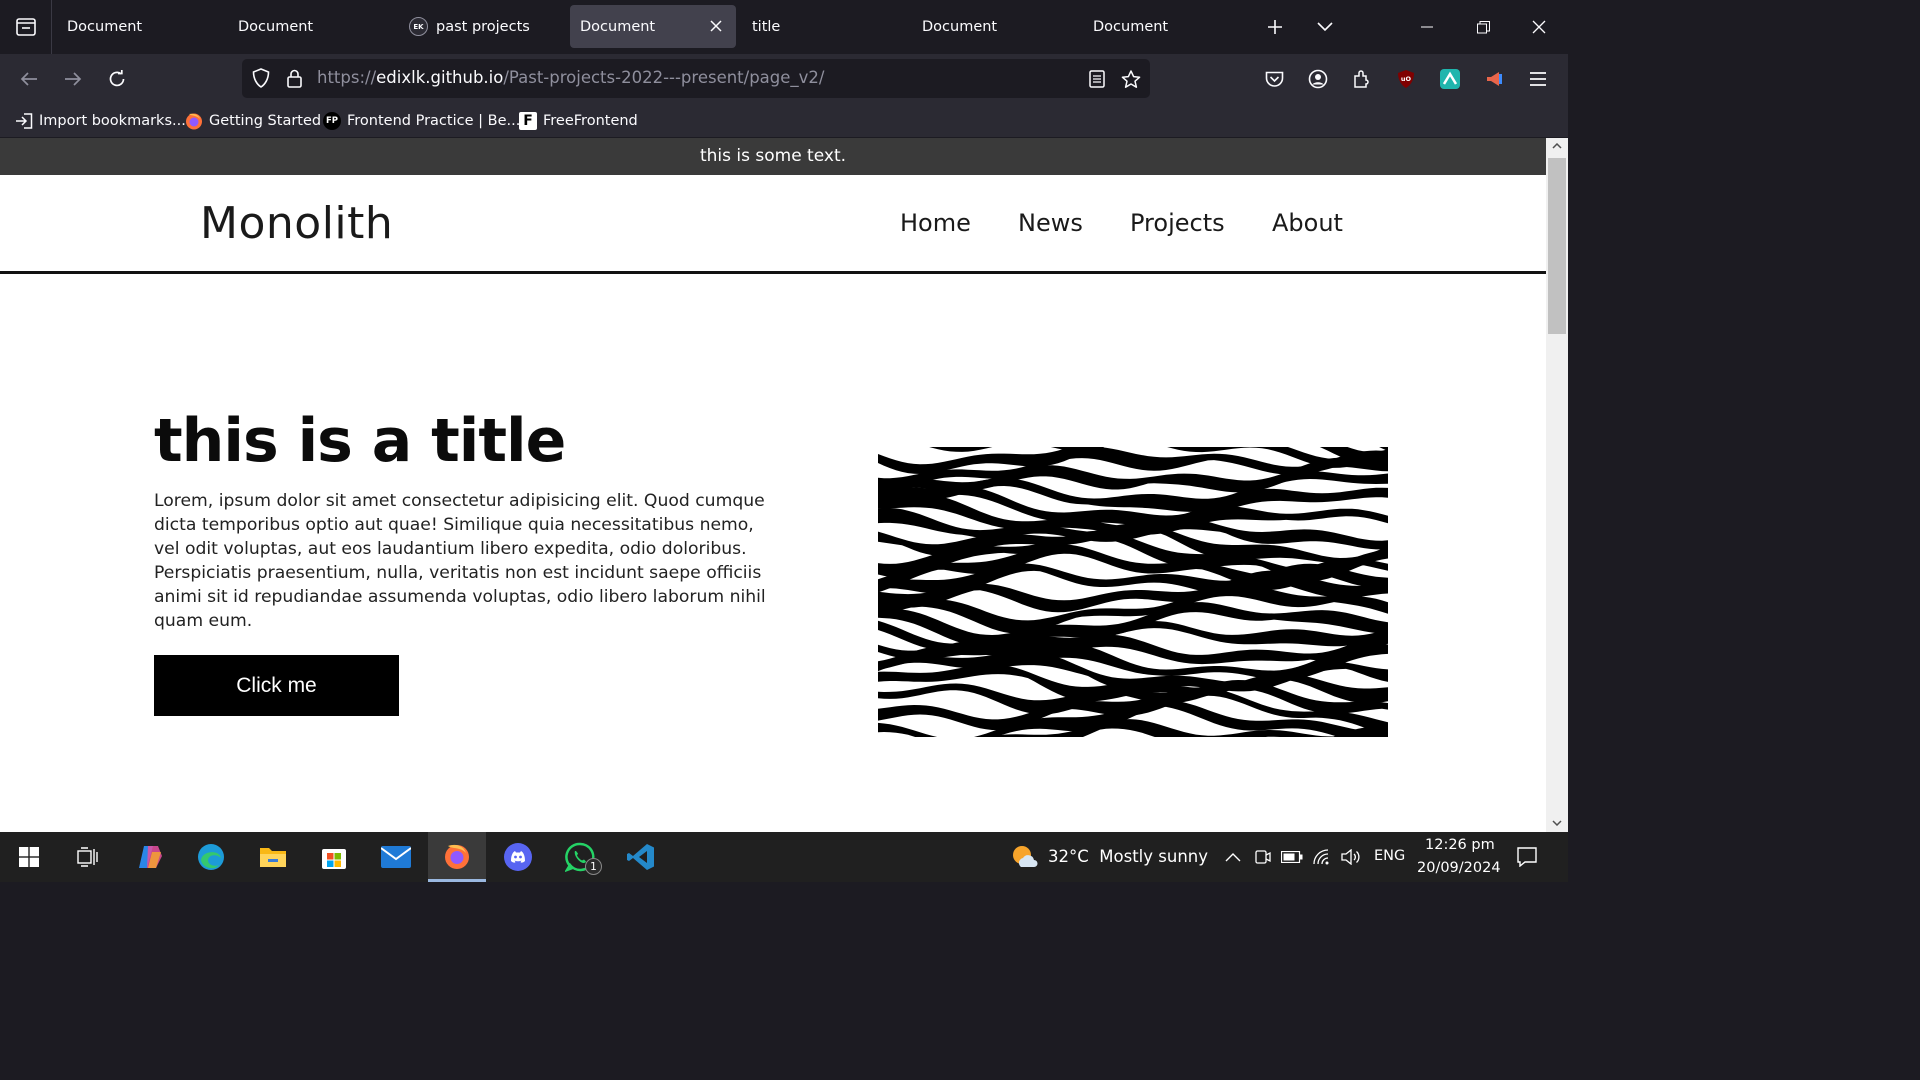 The image size is (1920, 1080). Describe the element at coordinates (1128, 856) in the screenshot. I see `weather-widget: 32°C Mostly sunny` at that location.